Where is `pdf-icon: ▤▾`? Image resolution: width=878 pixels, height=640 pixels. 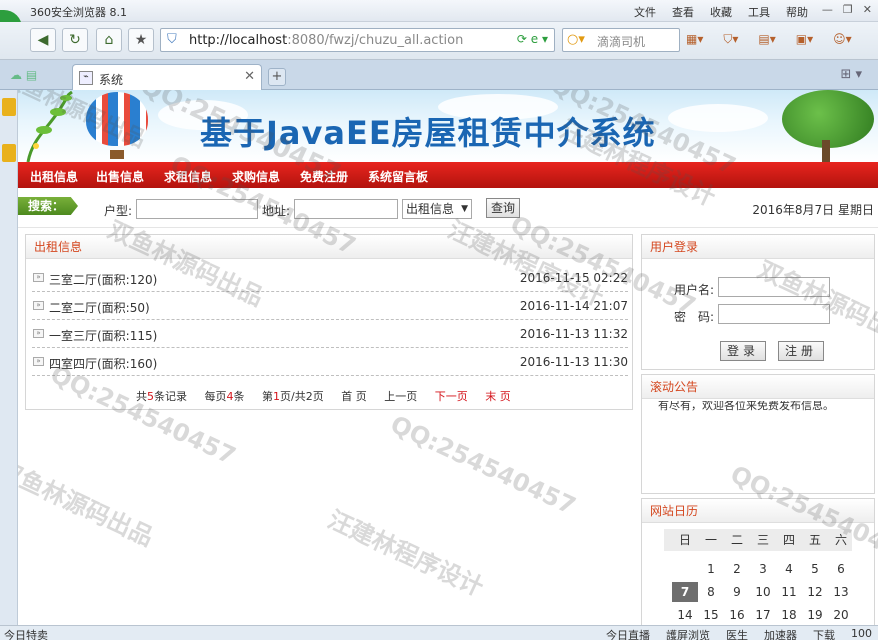
pdf-icon: ▤▾ is located at coordinates (766, 39).